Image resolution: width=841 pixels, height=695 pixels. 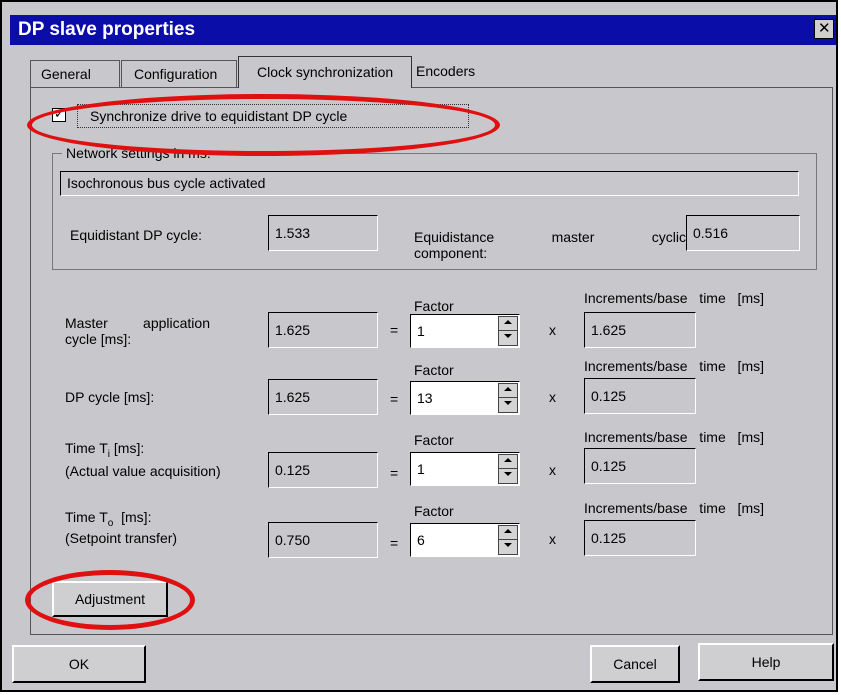 What do you see at coordinates (635, 664) in the screenshot?
I see `cancel-button: Cancel` at bounding box center [635, 664].